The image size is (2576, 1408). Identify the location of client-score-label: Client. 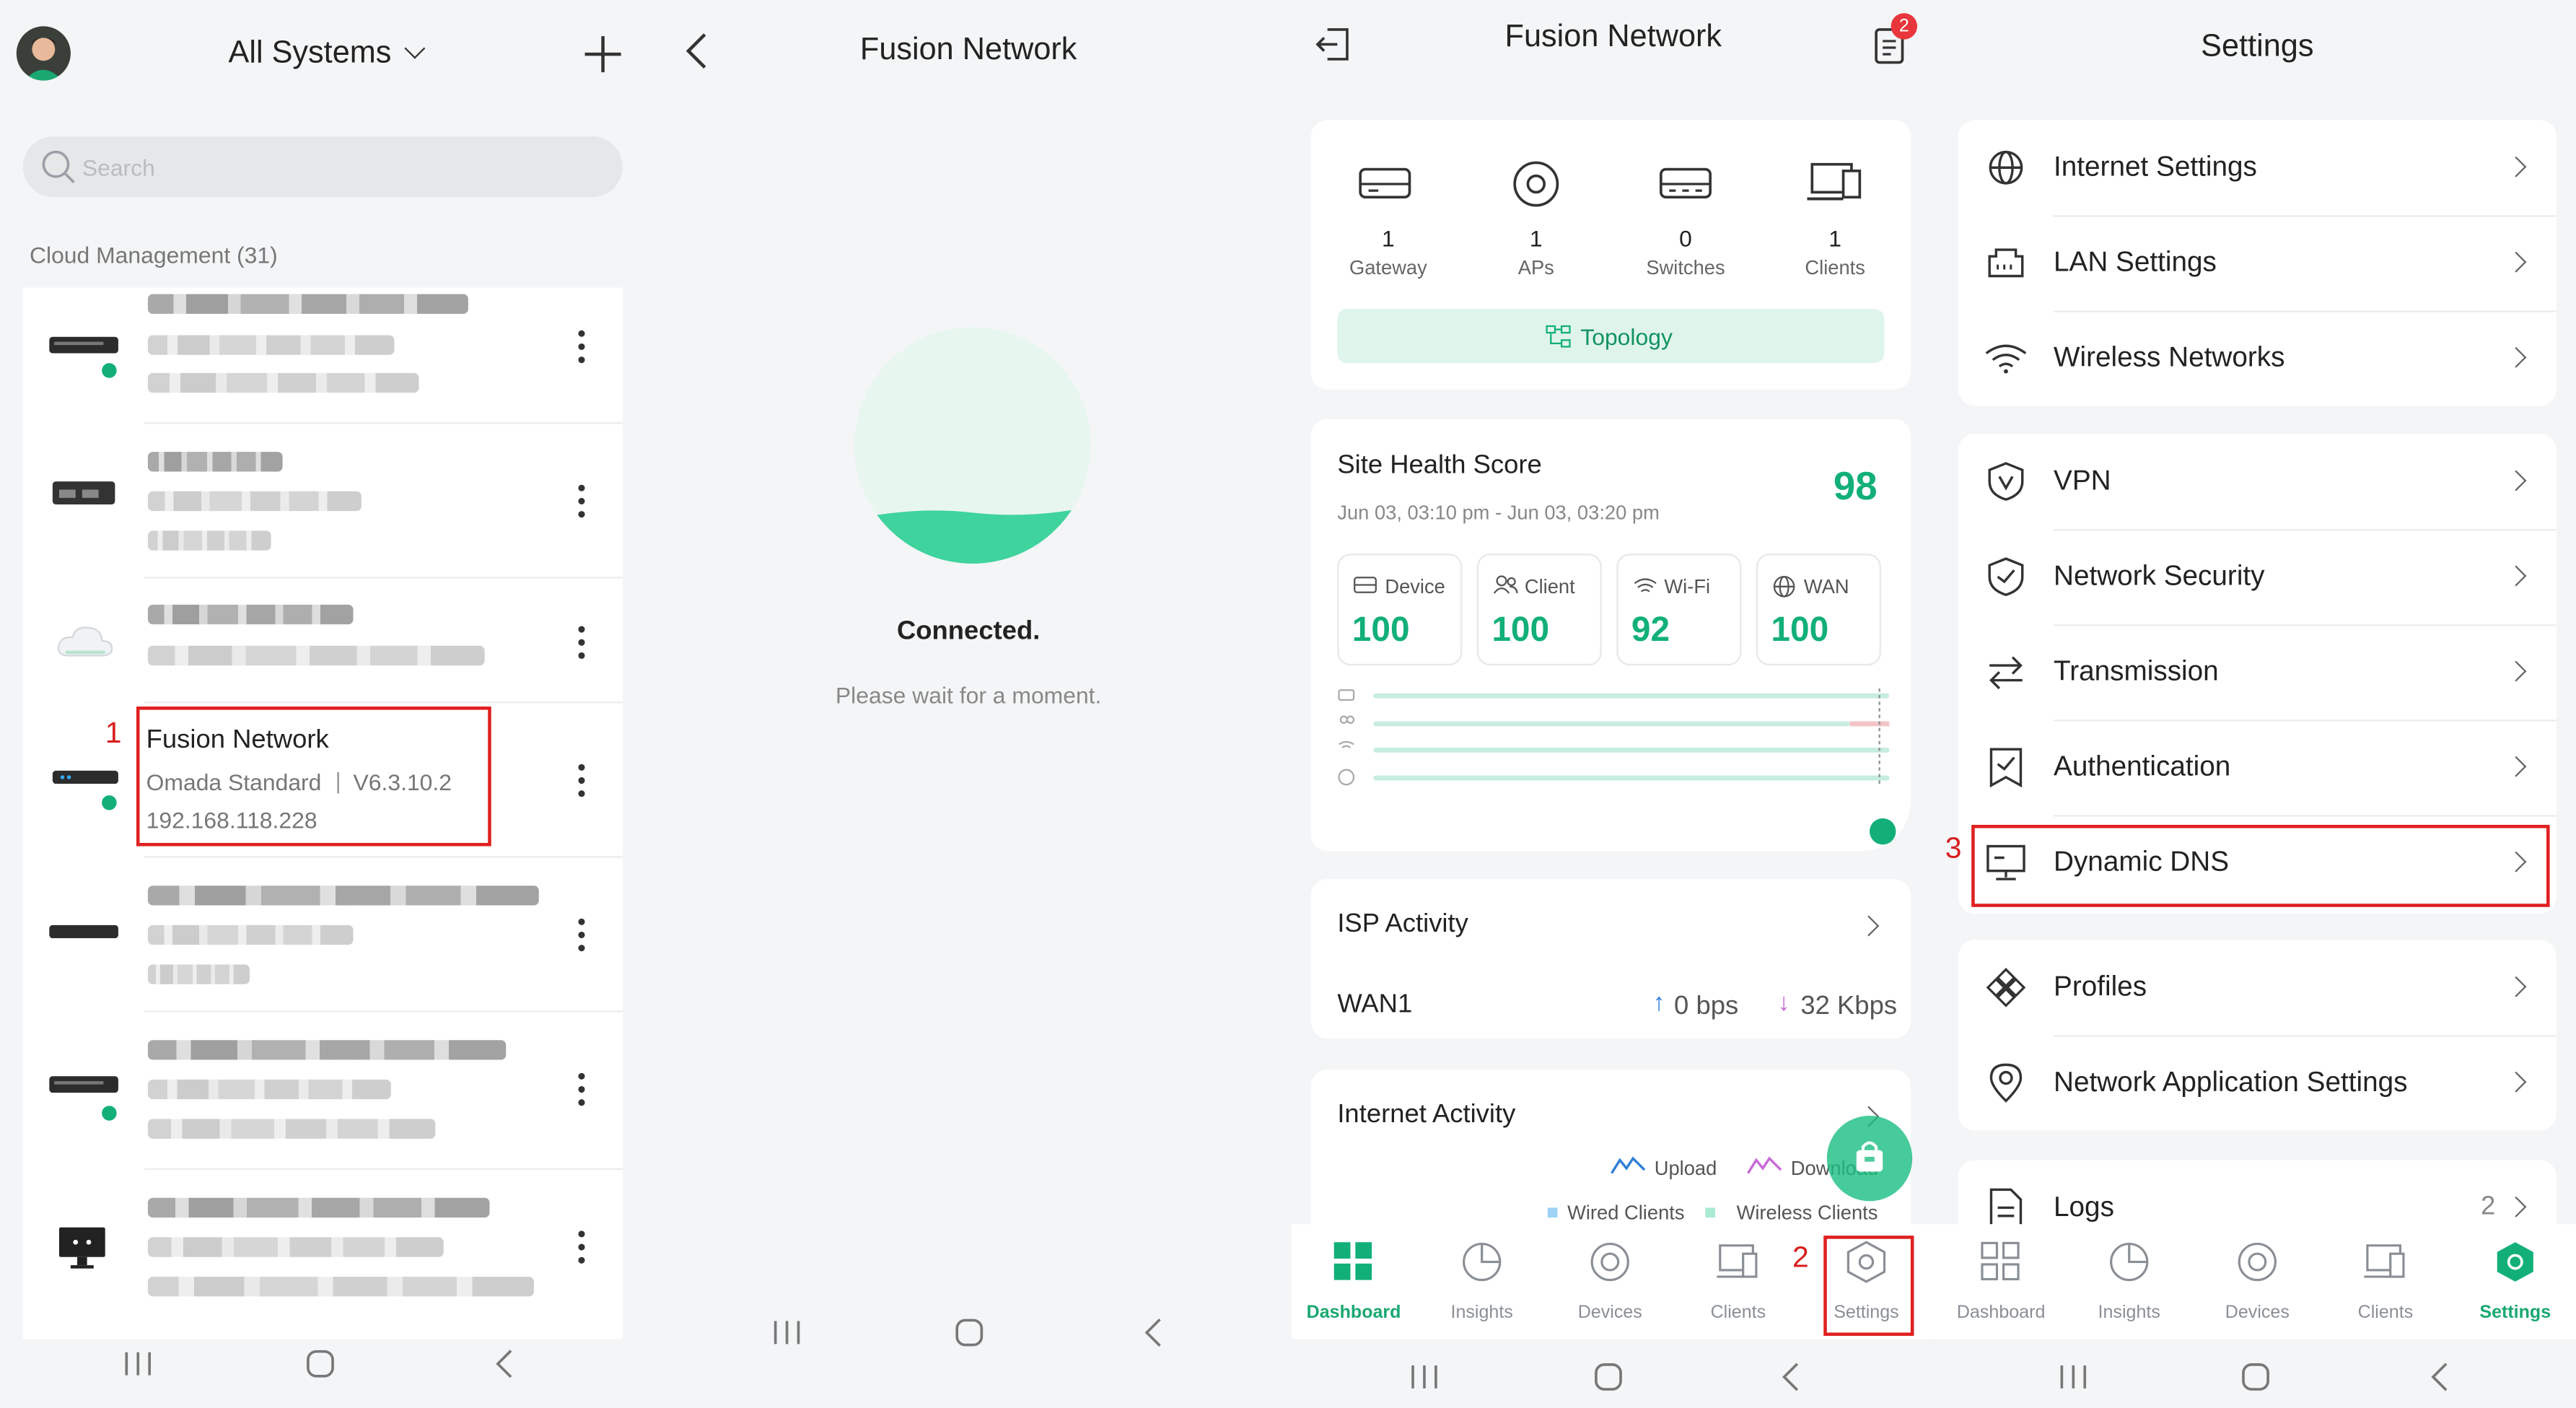
(1549, 586).